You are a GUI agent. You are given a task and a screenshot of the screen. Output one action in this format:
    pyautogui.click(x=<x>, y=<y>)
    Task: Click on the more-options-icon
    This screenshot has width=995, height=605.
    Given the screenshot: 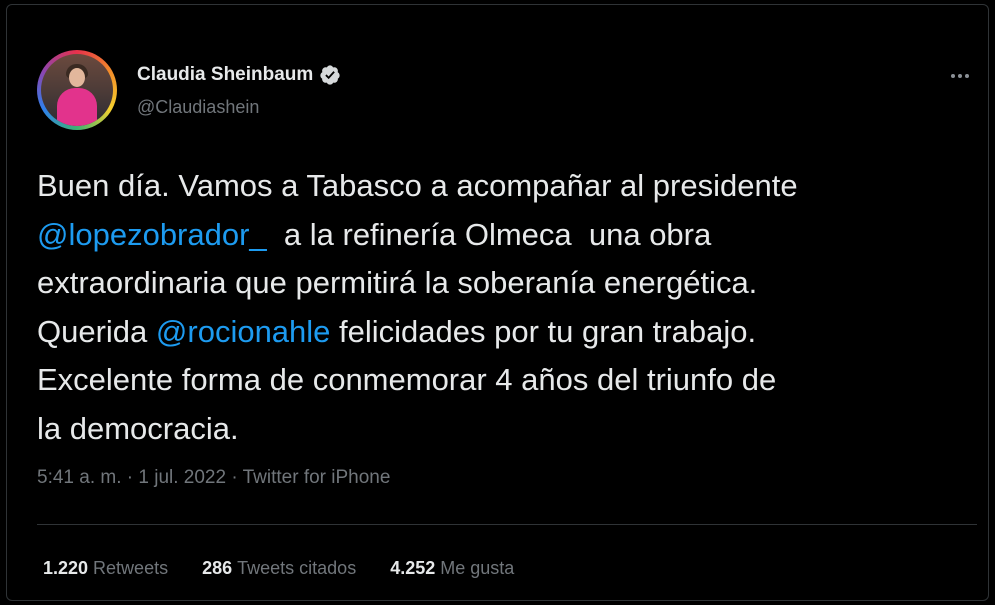 What is the action you would take?
    pyautogui.click(x=960, y=76)
    